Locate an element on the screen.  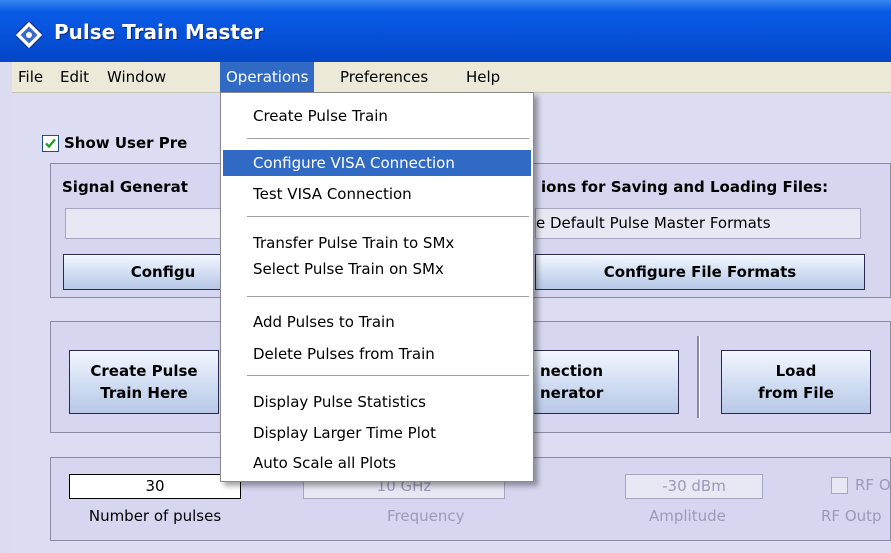
load-button-line1: Load is located at coordinates (796, 371).